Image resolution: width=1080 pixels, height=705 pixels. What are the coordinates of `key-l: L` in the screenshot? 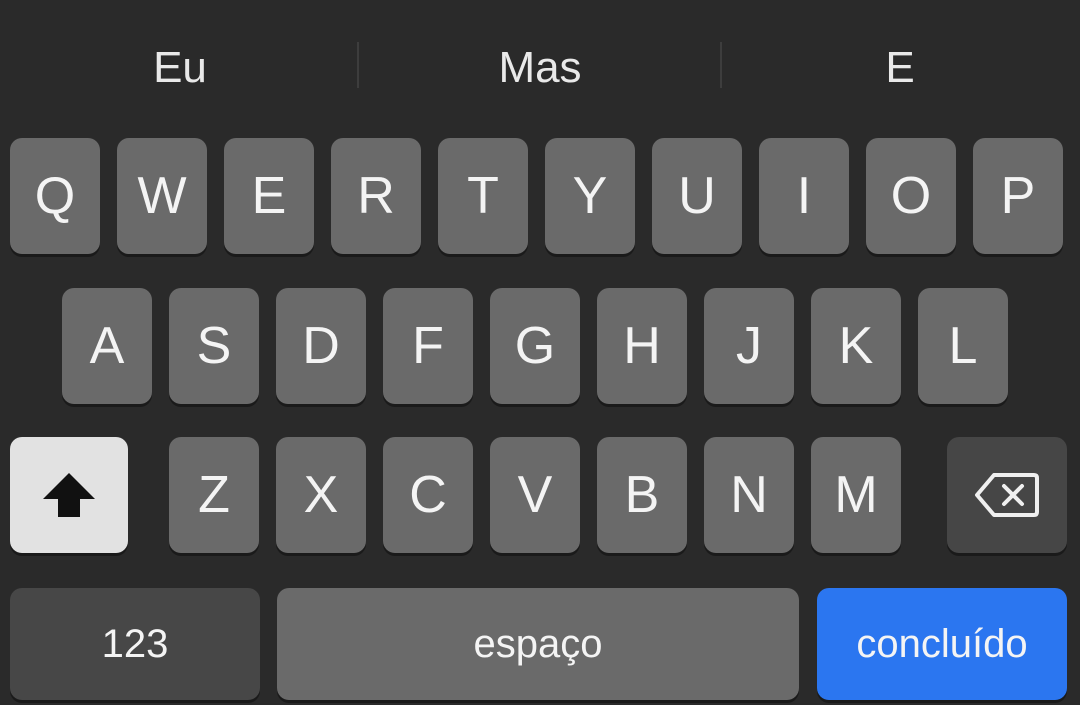 It's located at (963, 346).